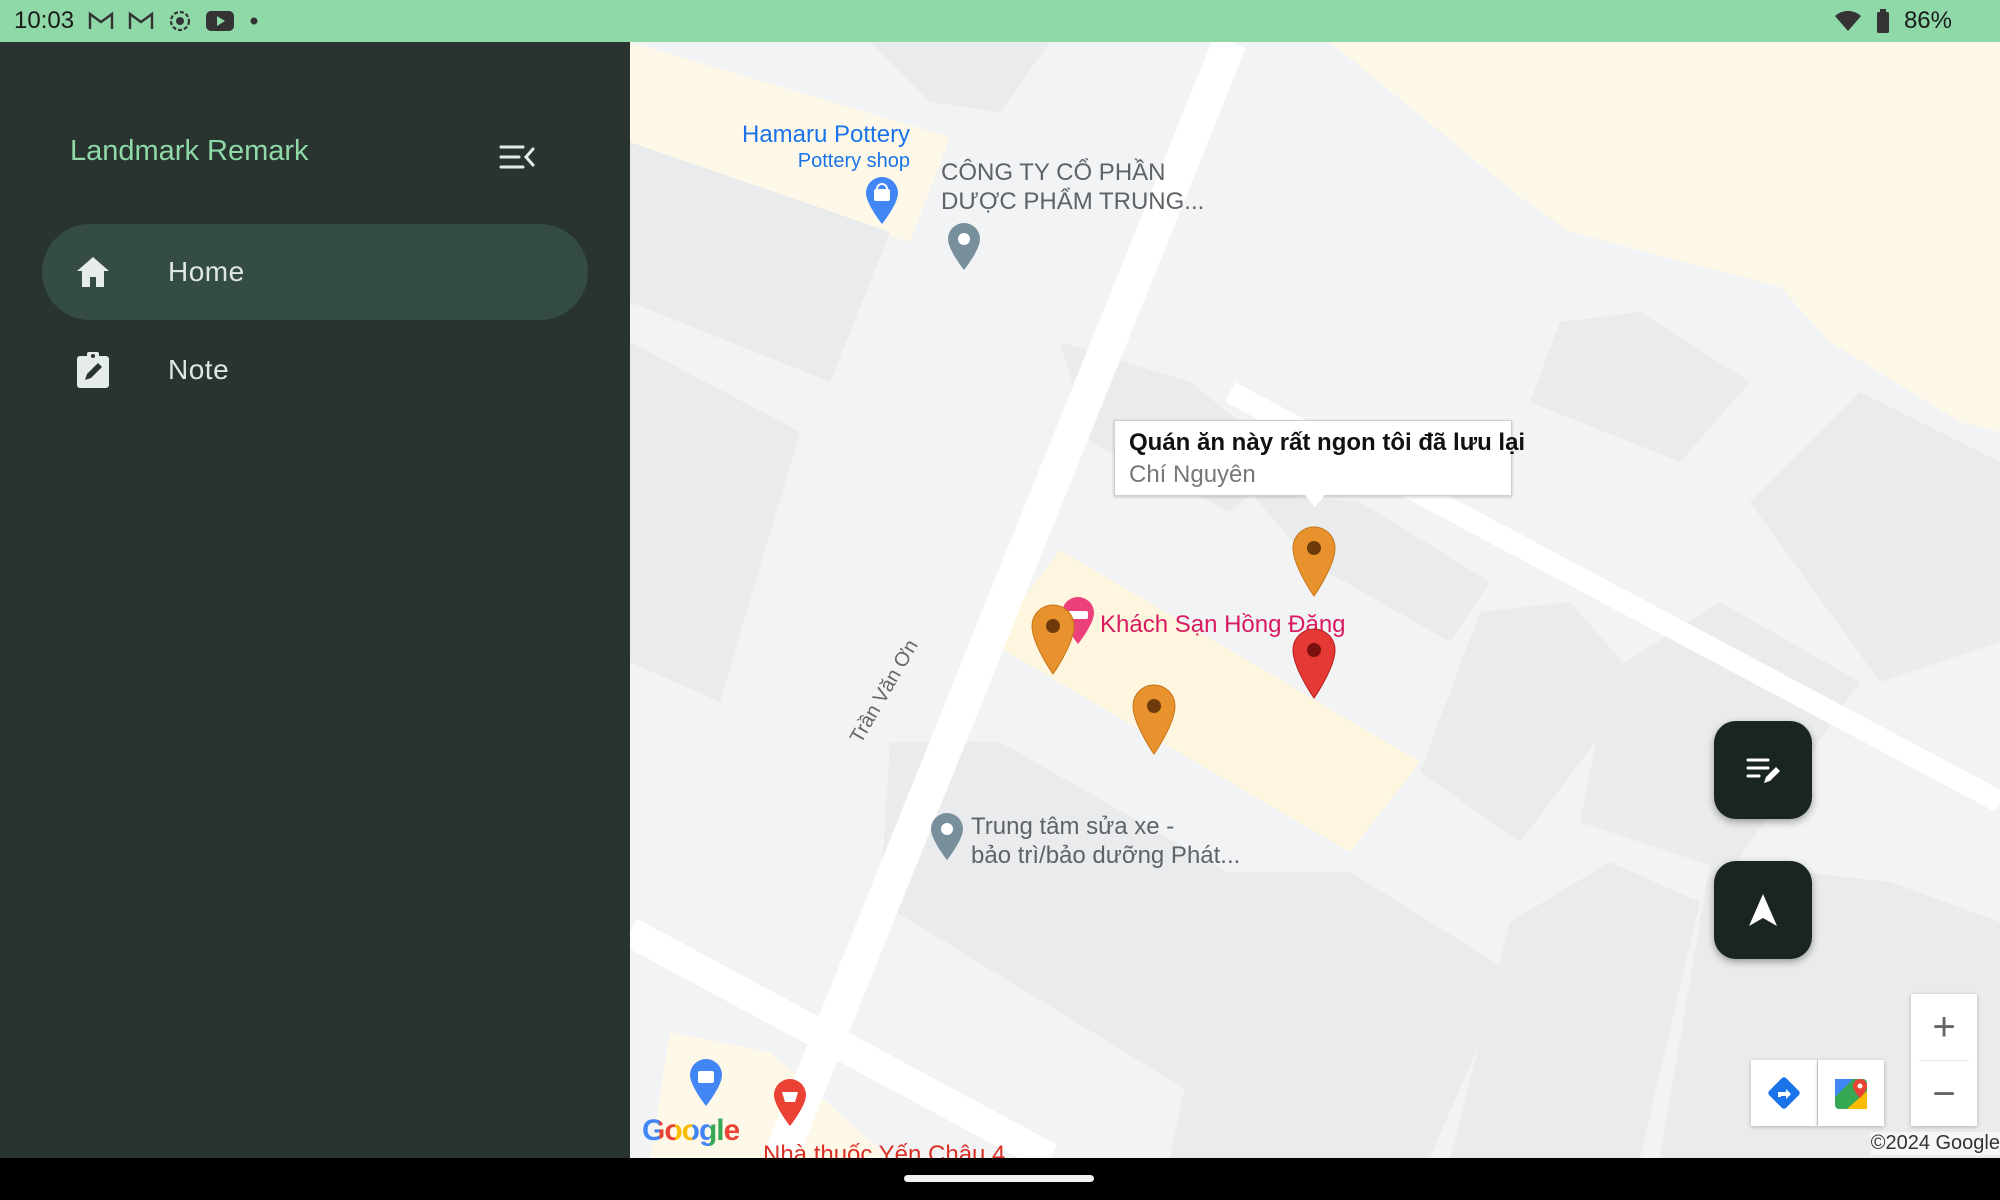 The height and width of the screenshot is (1200, 2000). I want to click on zoom-out-icon: −, so click(1944, 1094).